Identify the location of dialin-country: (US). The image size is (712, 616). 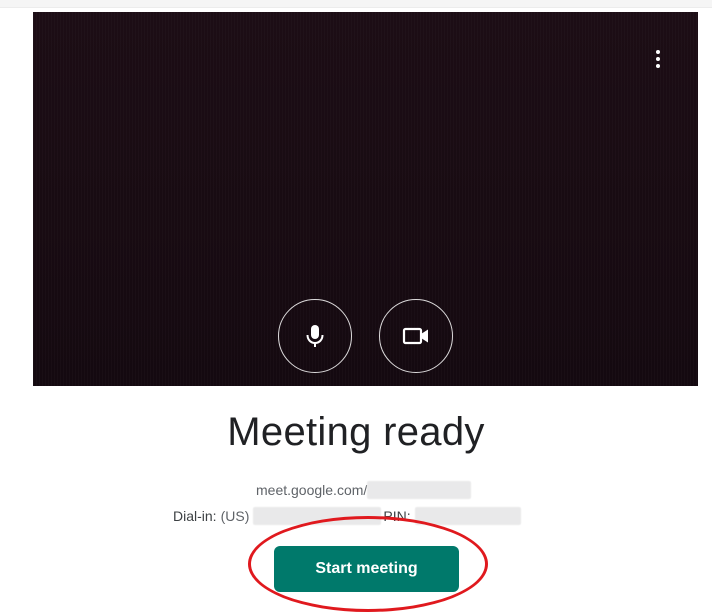
(235, 516).